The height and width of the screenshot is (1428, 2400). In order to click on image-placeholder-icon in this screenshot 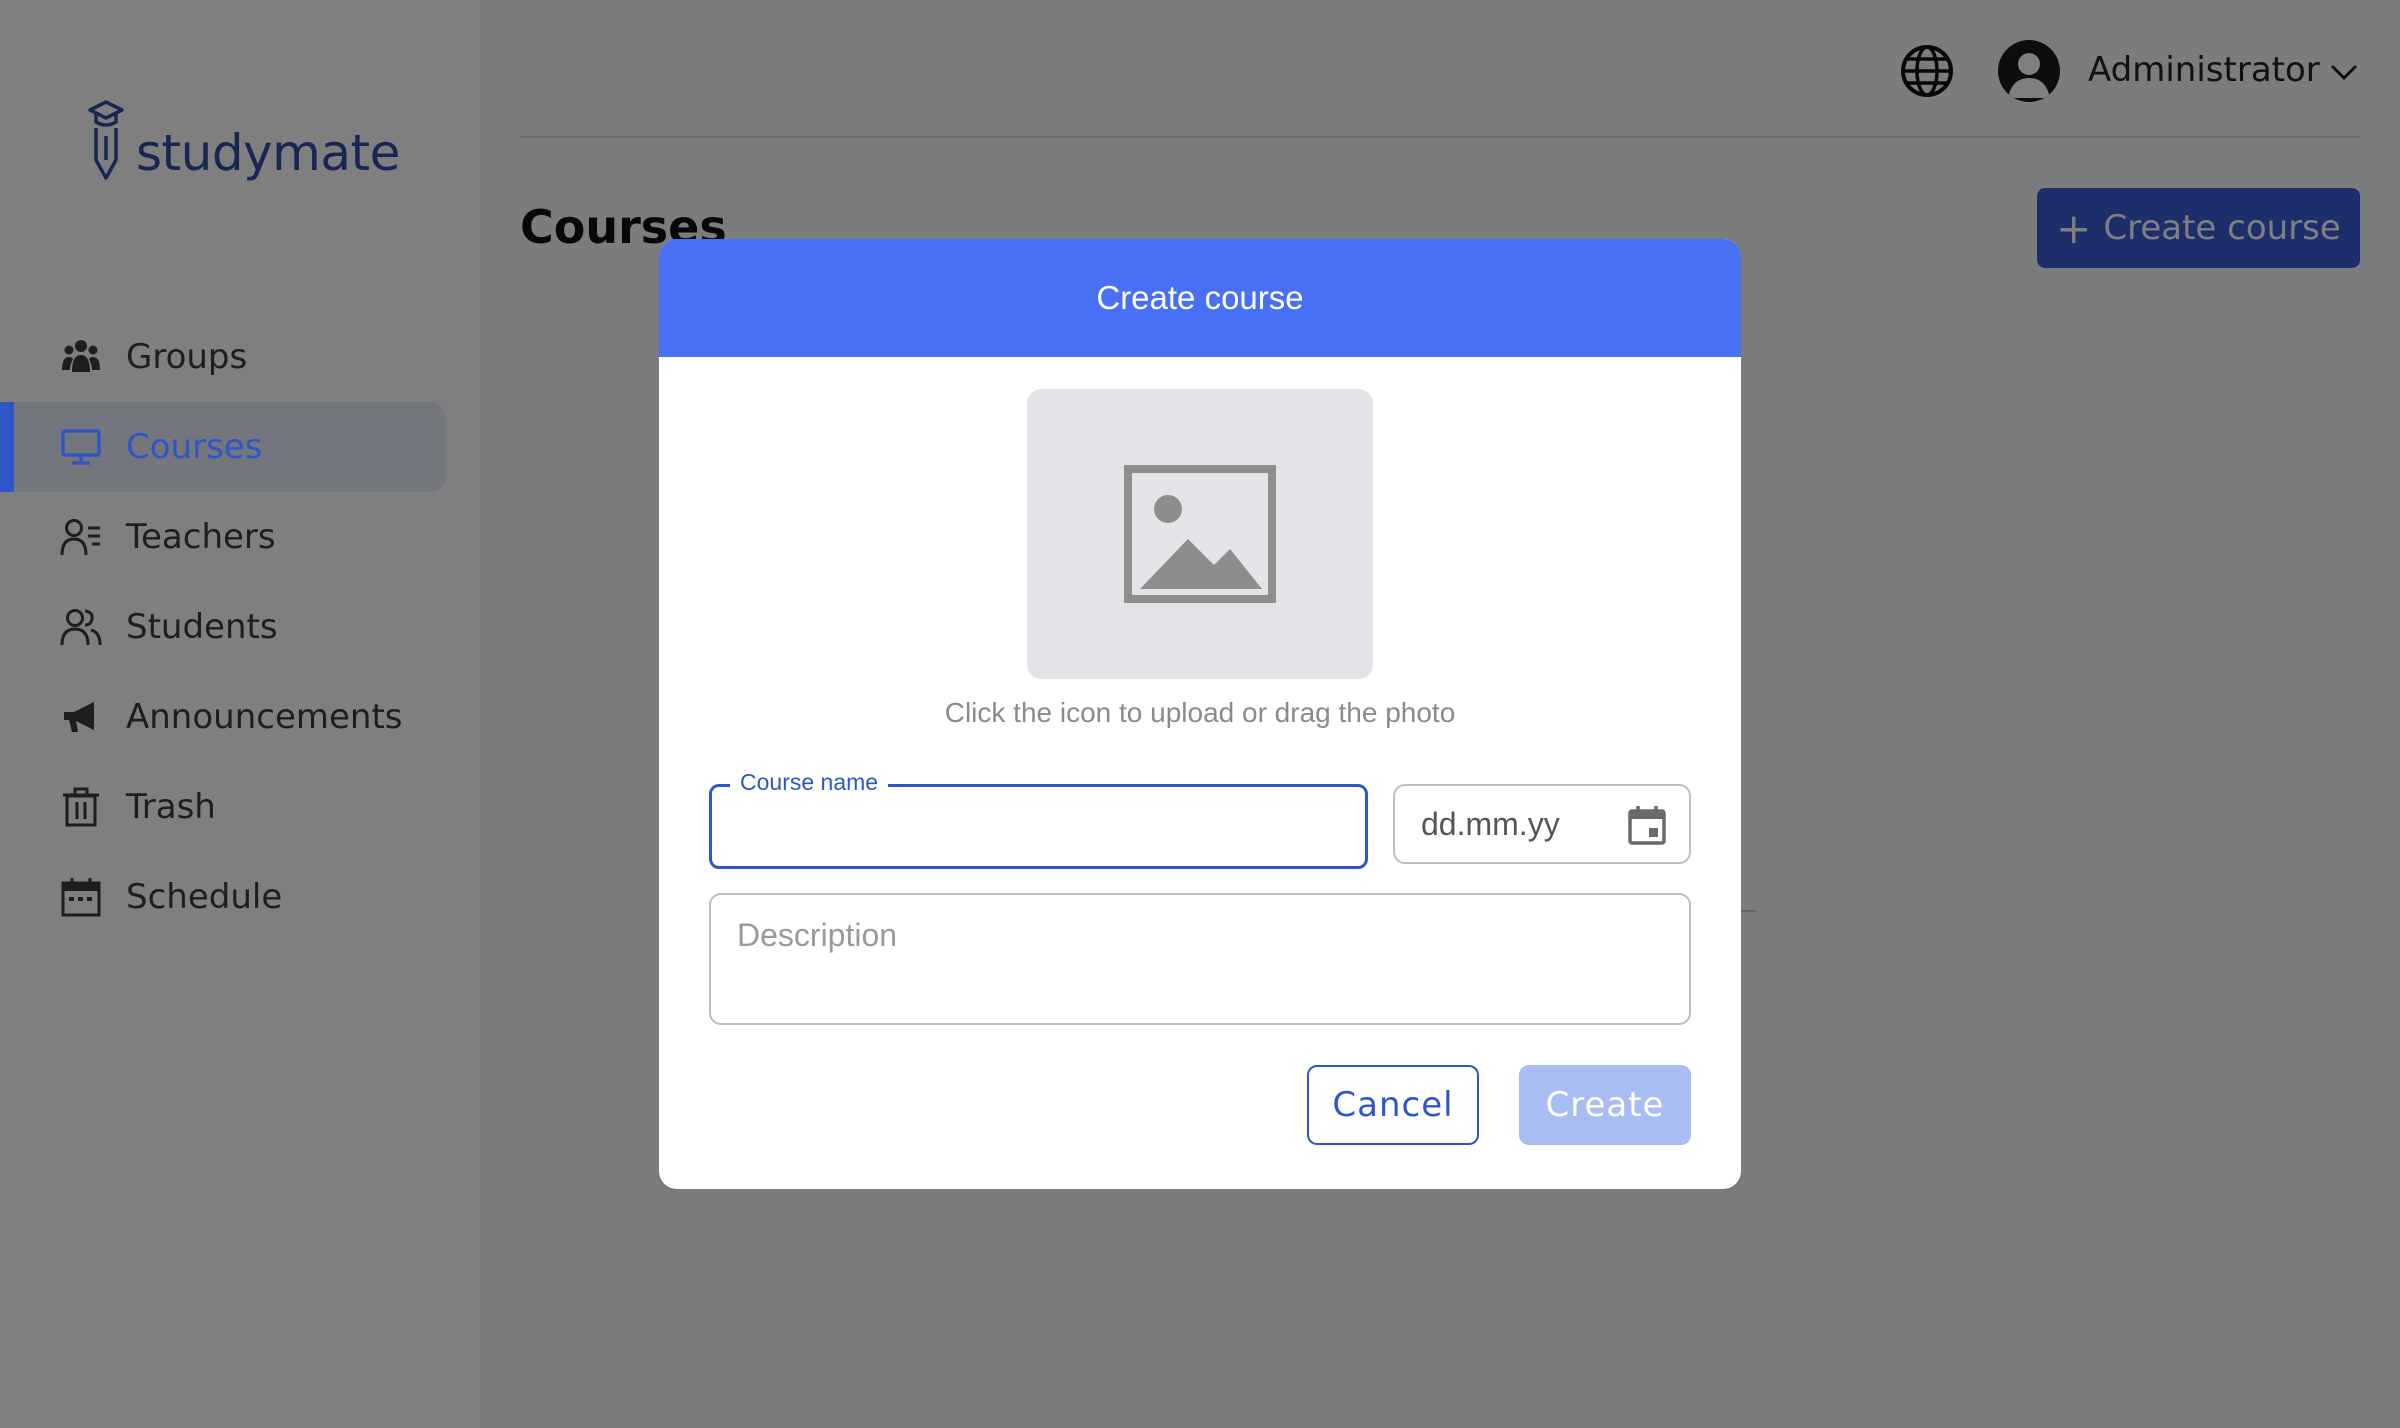, I will do `click(1200, 534)`.